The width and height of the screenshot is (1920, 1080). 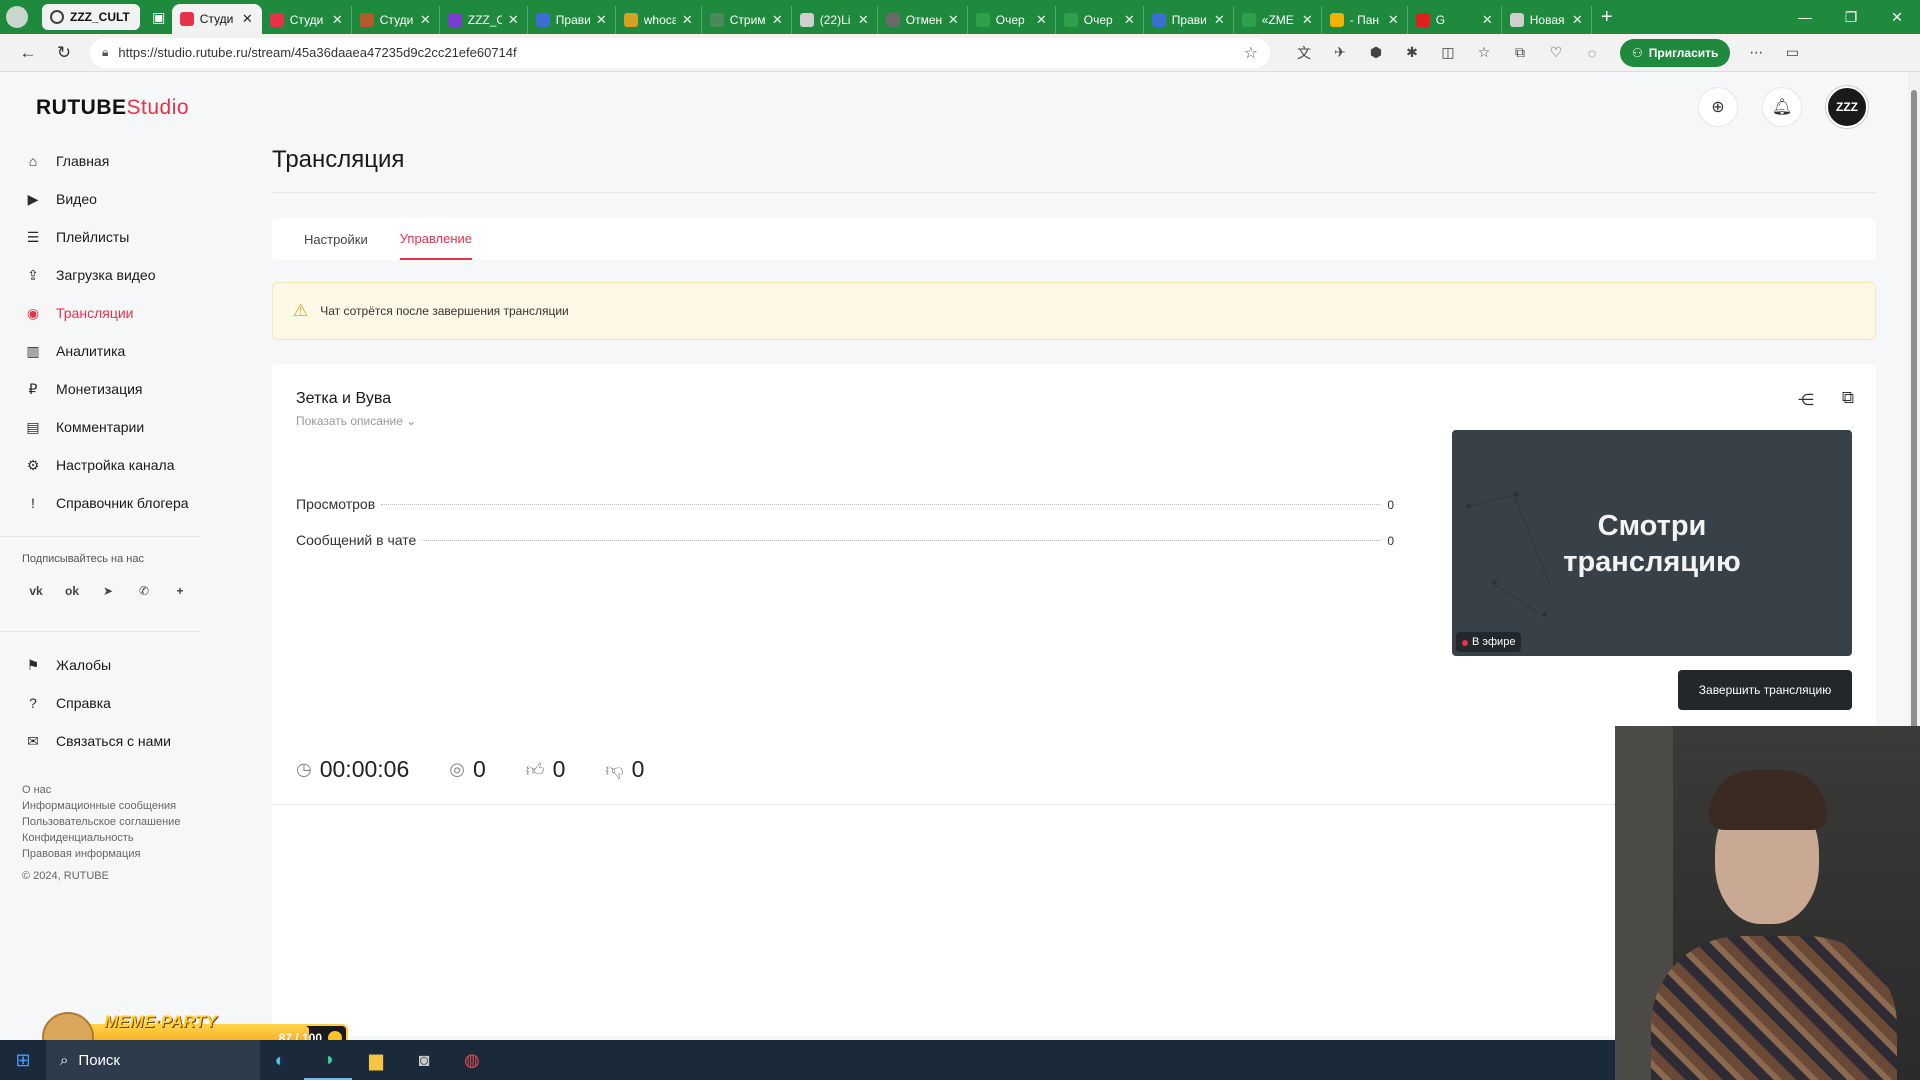 I want to click on vk-icon: vk, so click(x=36, y=591).